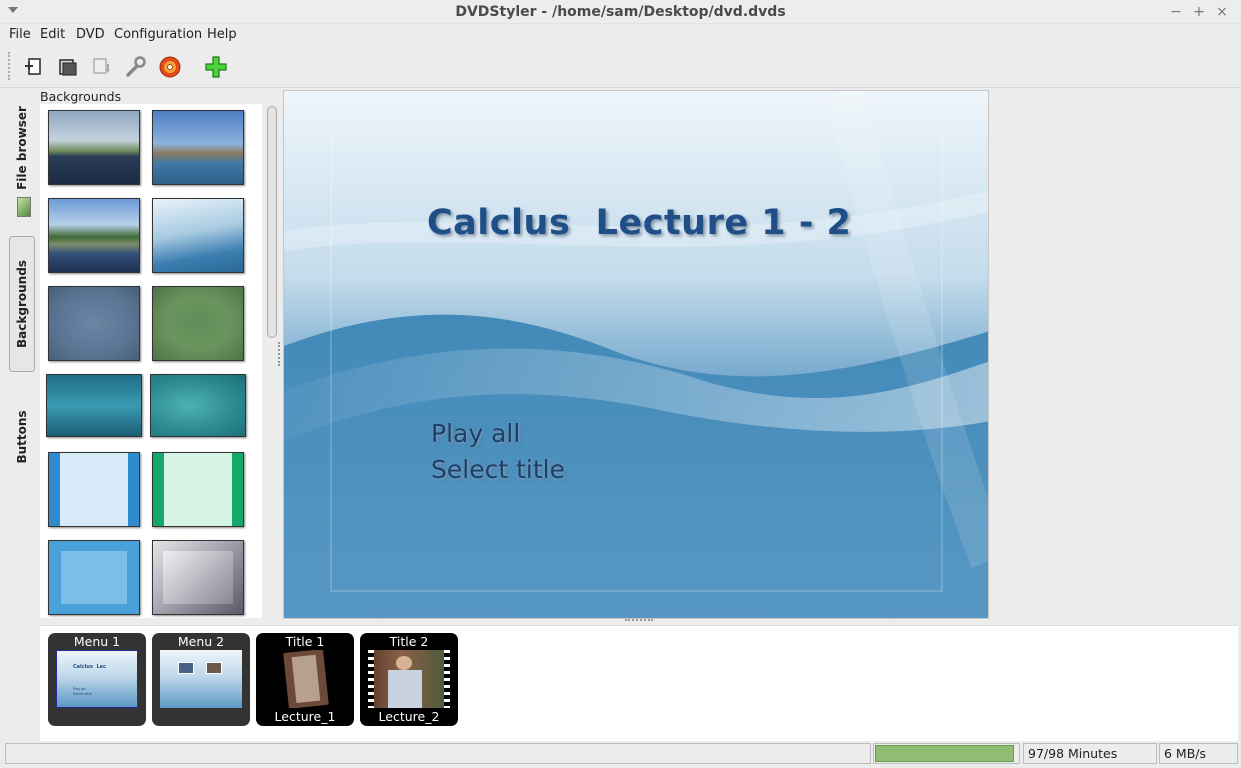  What do you see at coordinates (1199, 12) in the screenshot?
I see `maximize-button: +` at bounding box center [1199, 12].